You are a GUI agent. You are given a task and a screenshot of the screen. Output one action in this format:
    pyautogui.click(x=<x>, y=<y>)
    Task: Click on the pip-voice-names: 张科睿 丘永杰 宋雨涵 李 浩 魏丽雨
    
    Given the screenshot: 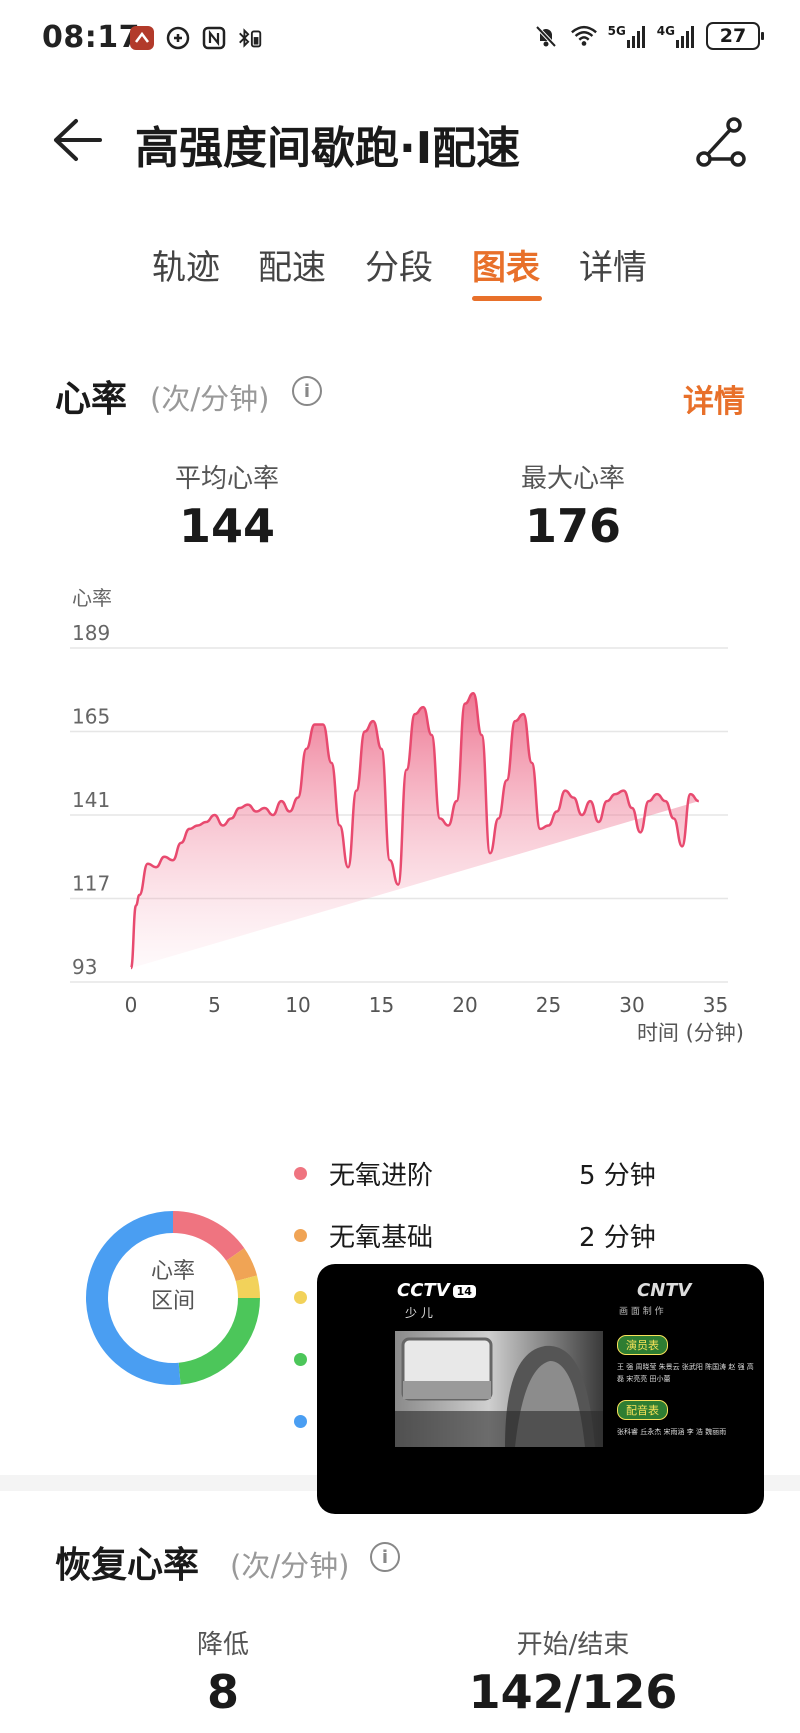 What is the action you would take?
    pyautogui.click(x=672, y=1432)
    